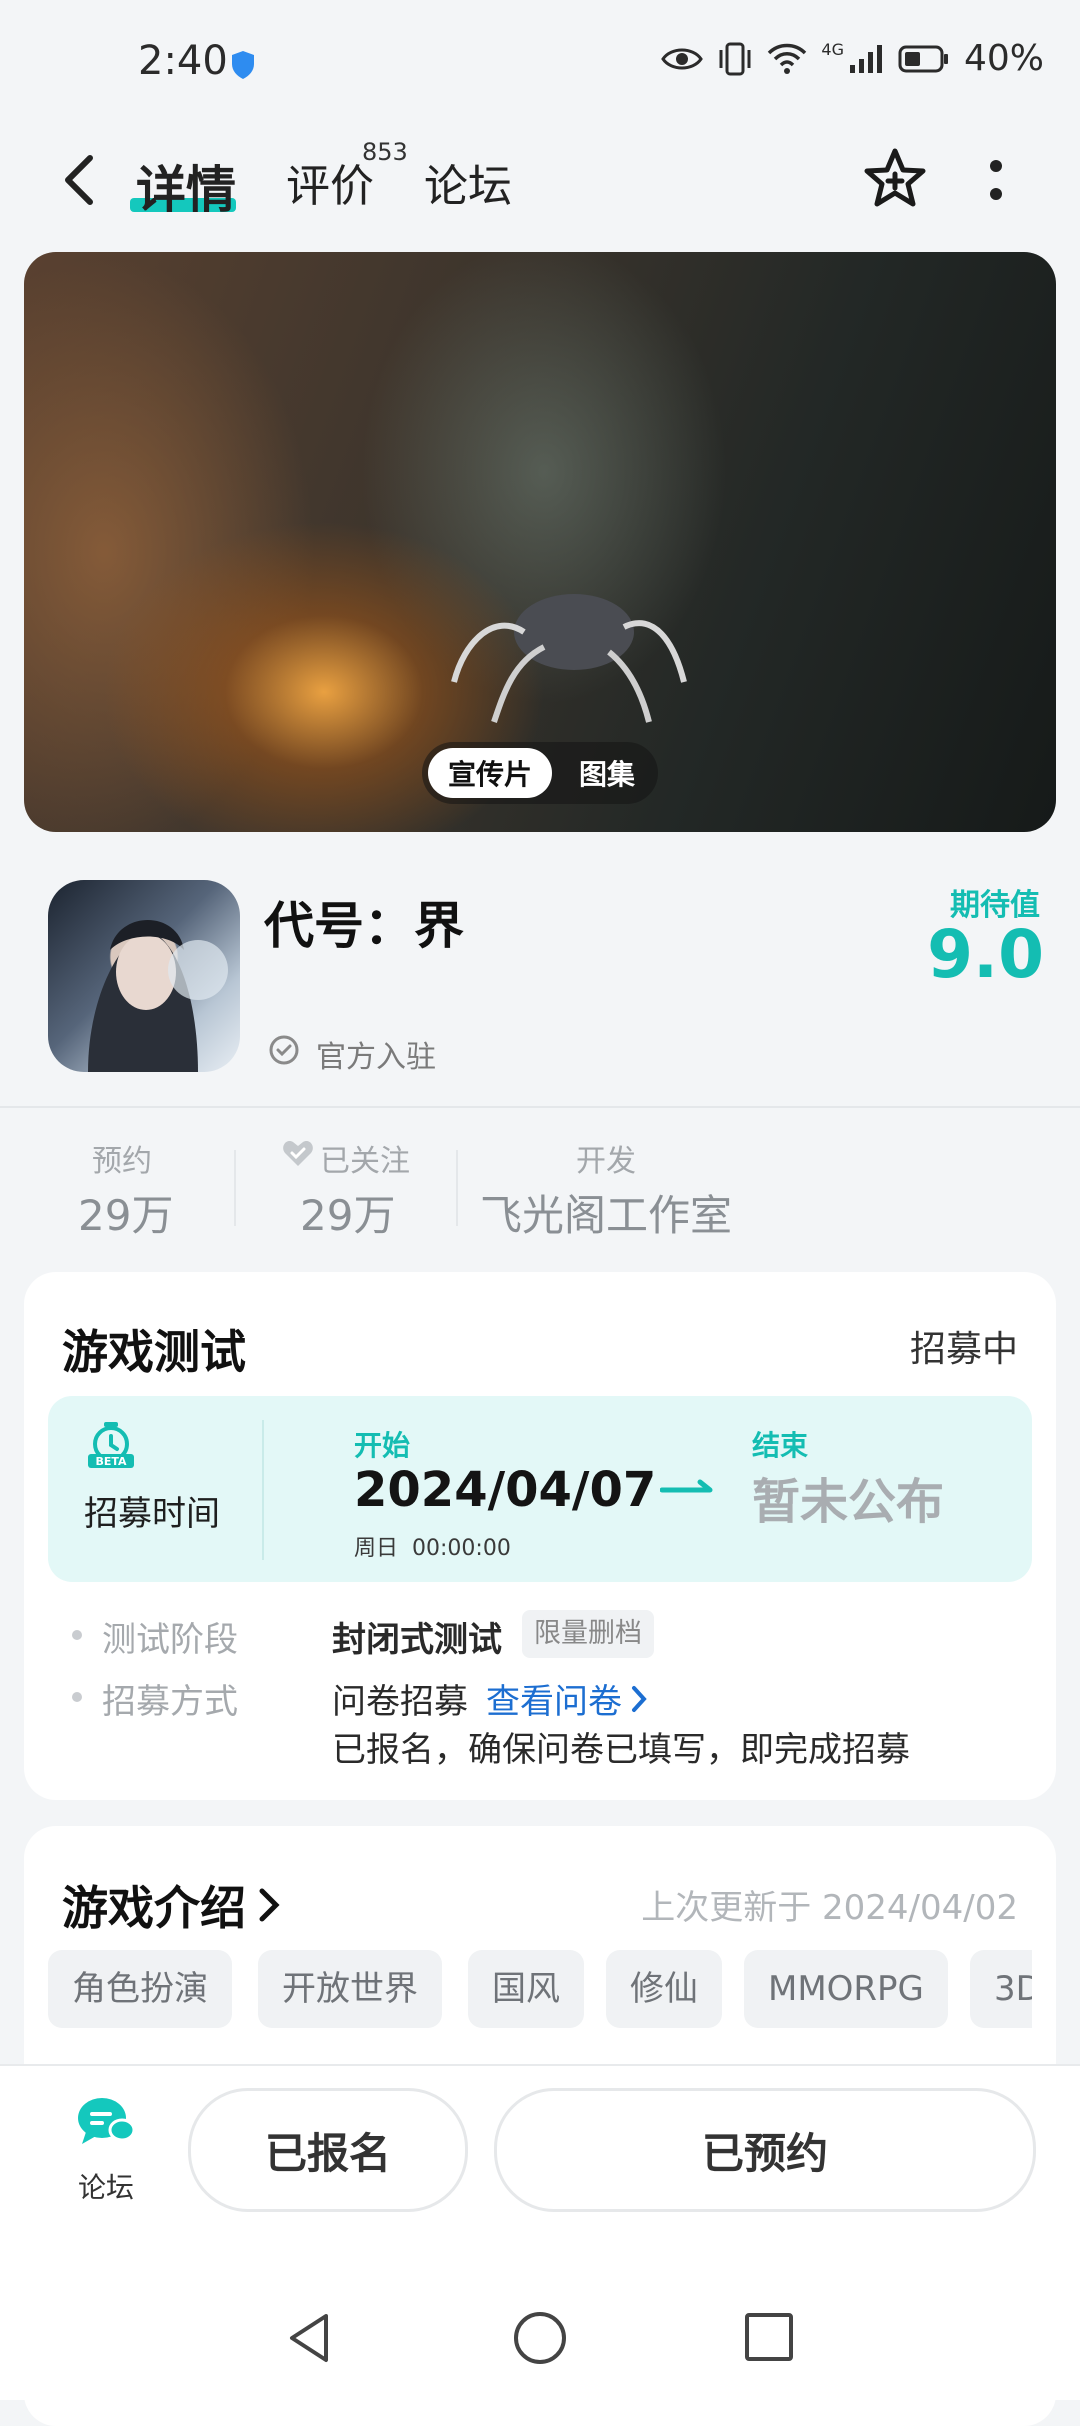  I want to click on more-icon, so click(996, 180).